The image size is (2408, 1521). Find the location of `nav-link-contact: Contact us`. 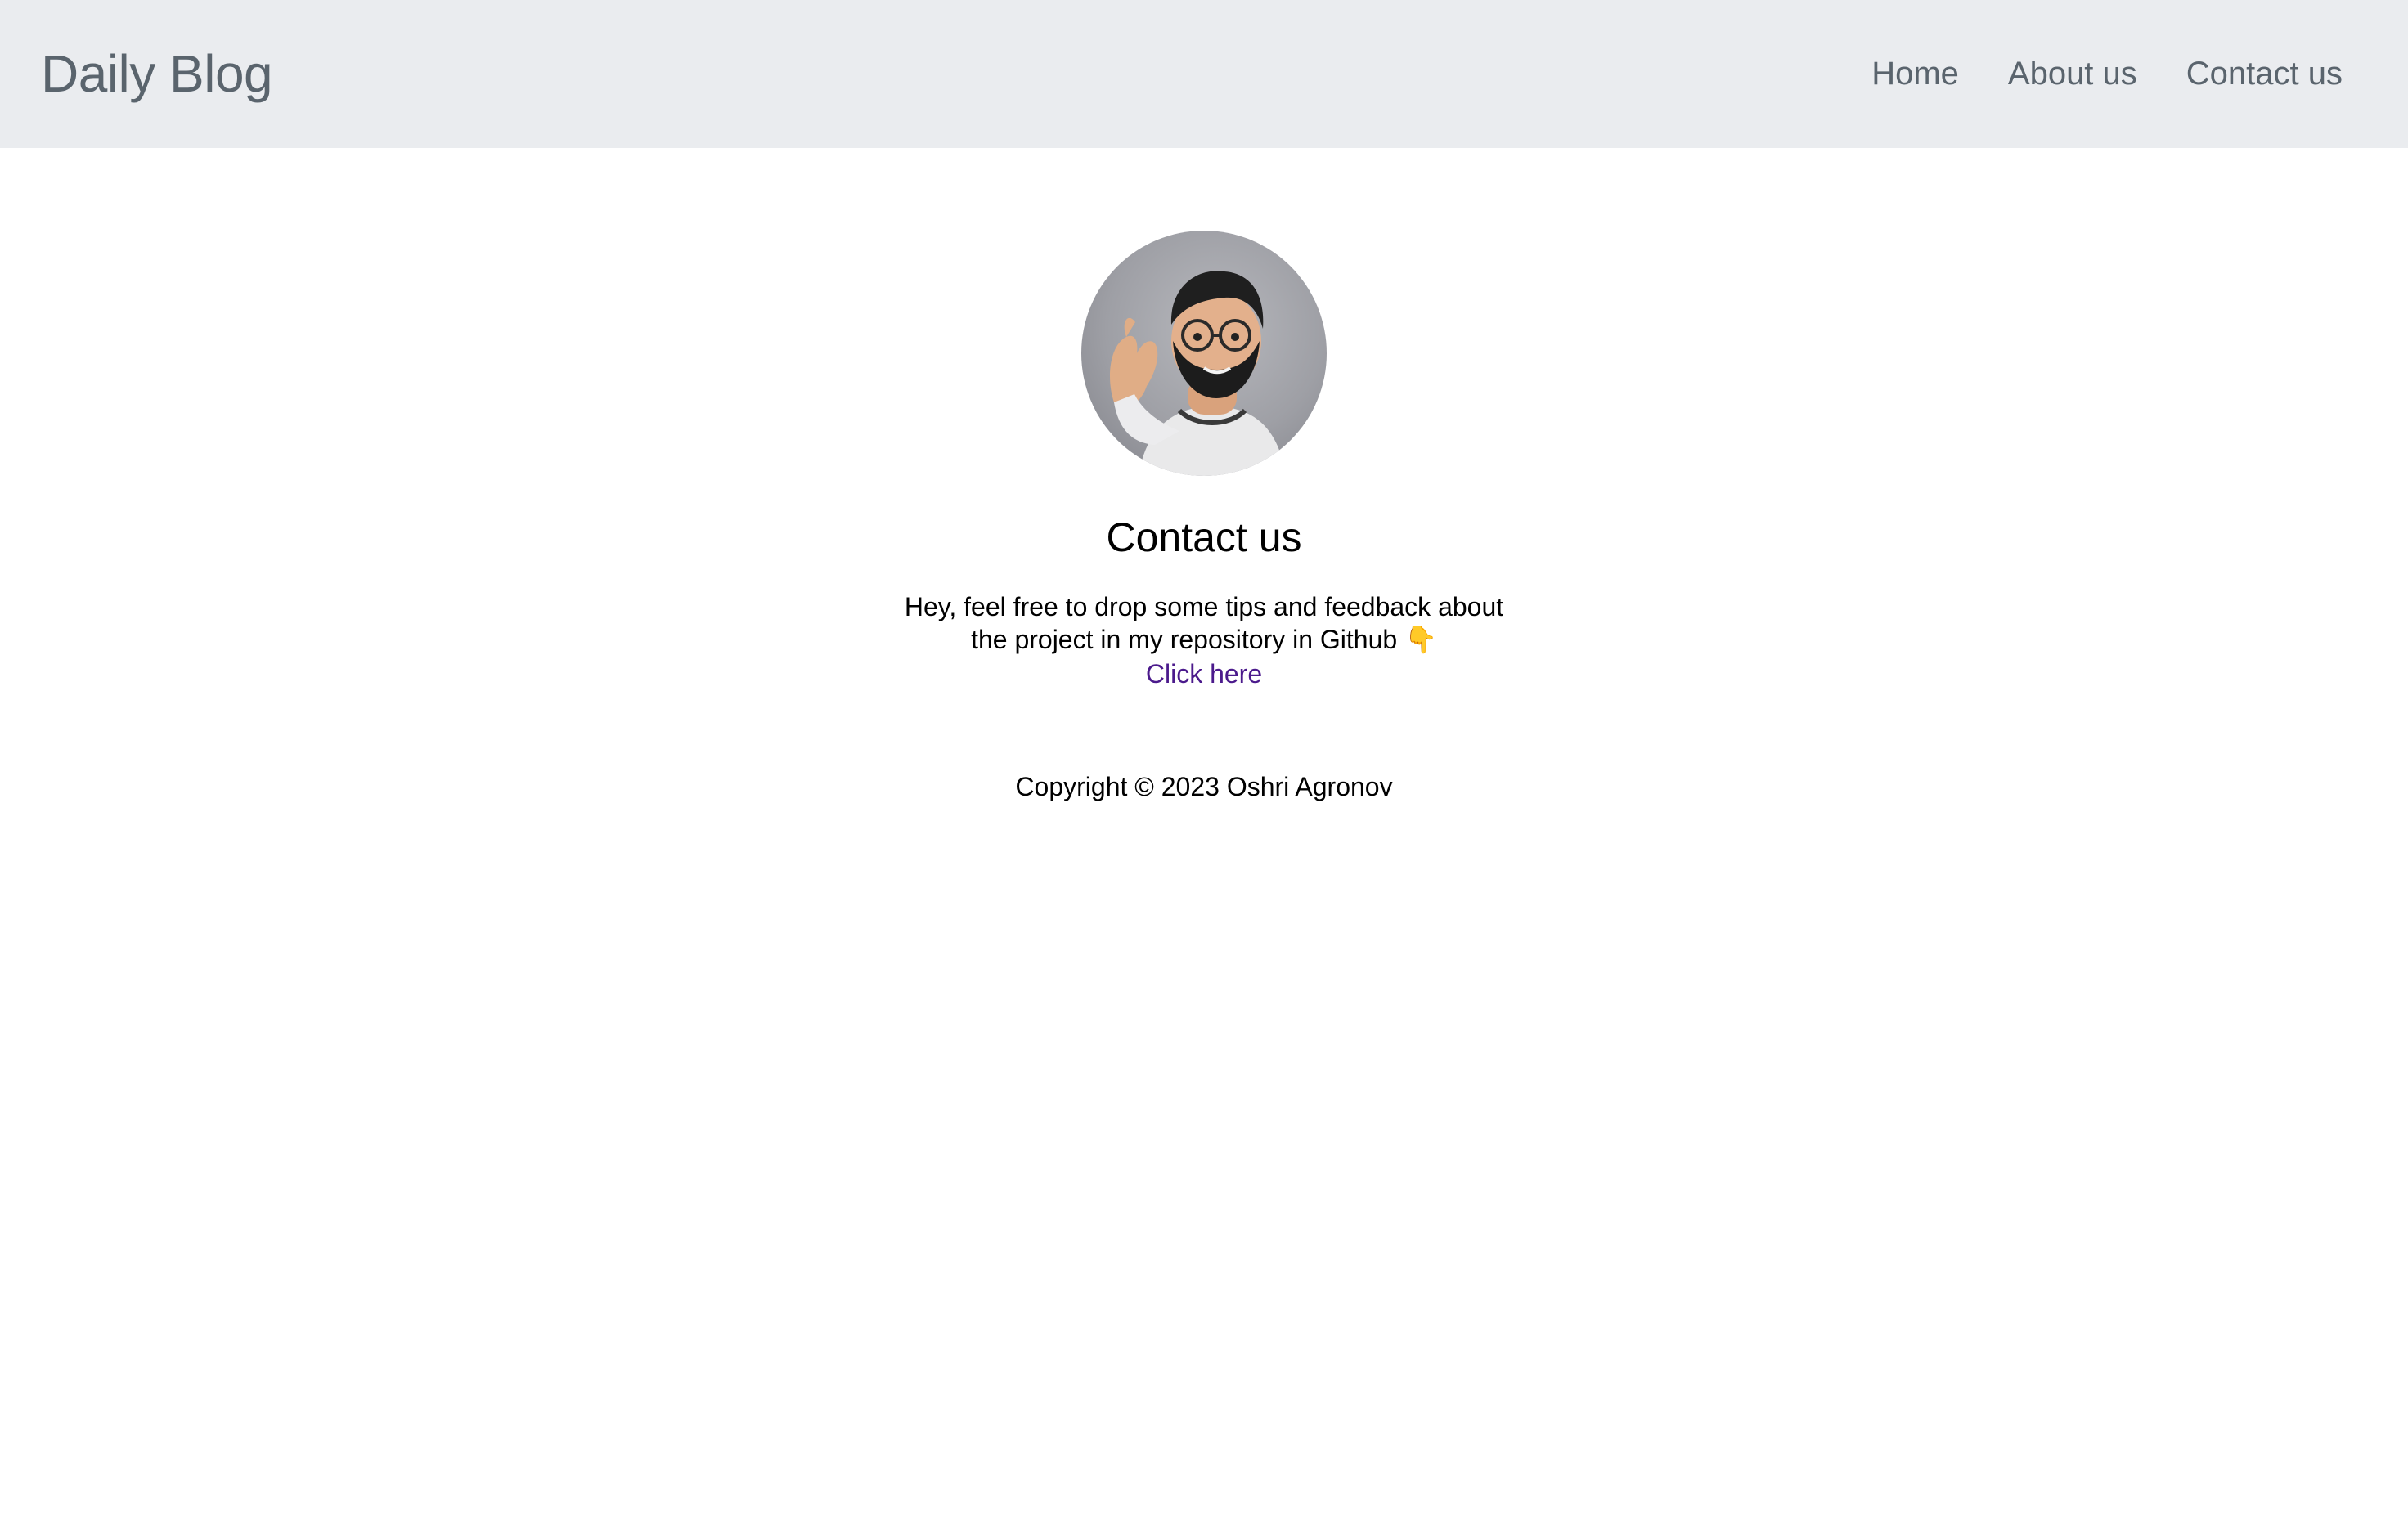

nav-link-contact: Contact us is located at coordinates (2264, 73).